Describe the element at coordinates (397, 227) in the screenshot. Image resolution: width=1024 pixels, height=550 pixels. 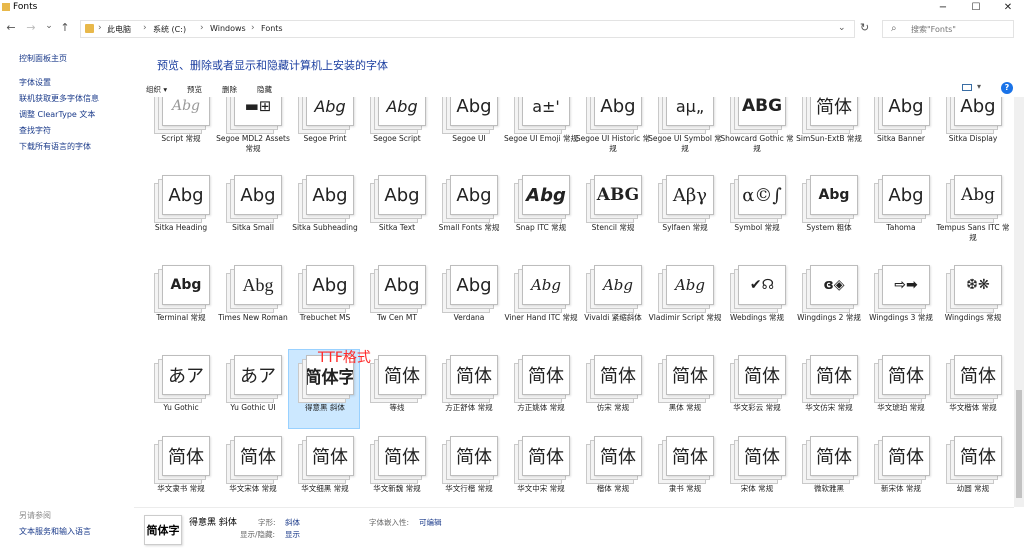
I see `font-name-label: Sitka Text` at that location.